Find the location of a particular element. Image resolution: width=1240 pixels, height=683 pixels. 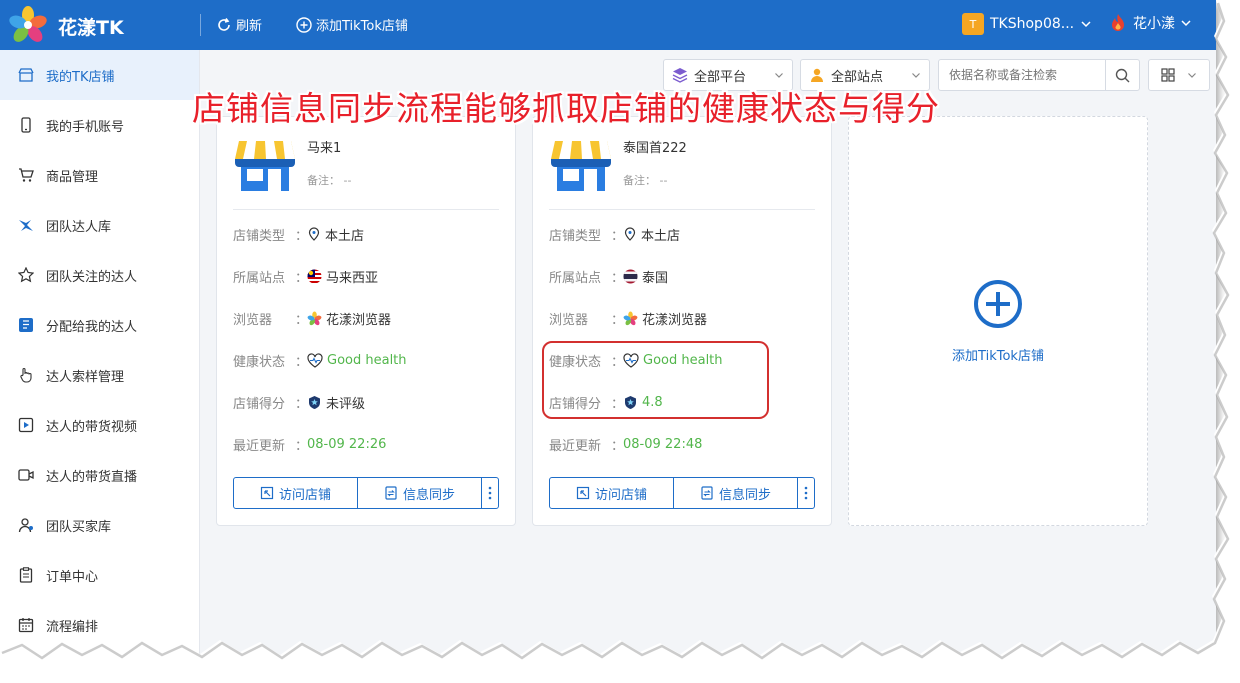

sidebar-item-followed-creators: 团队关注的达人 is located at coordinates (99, 275).